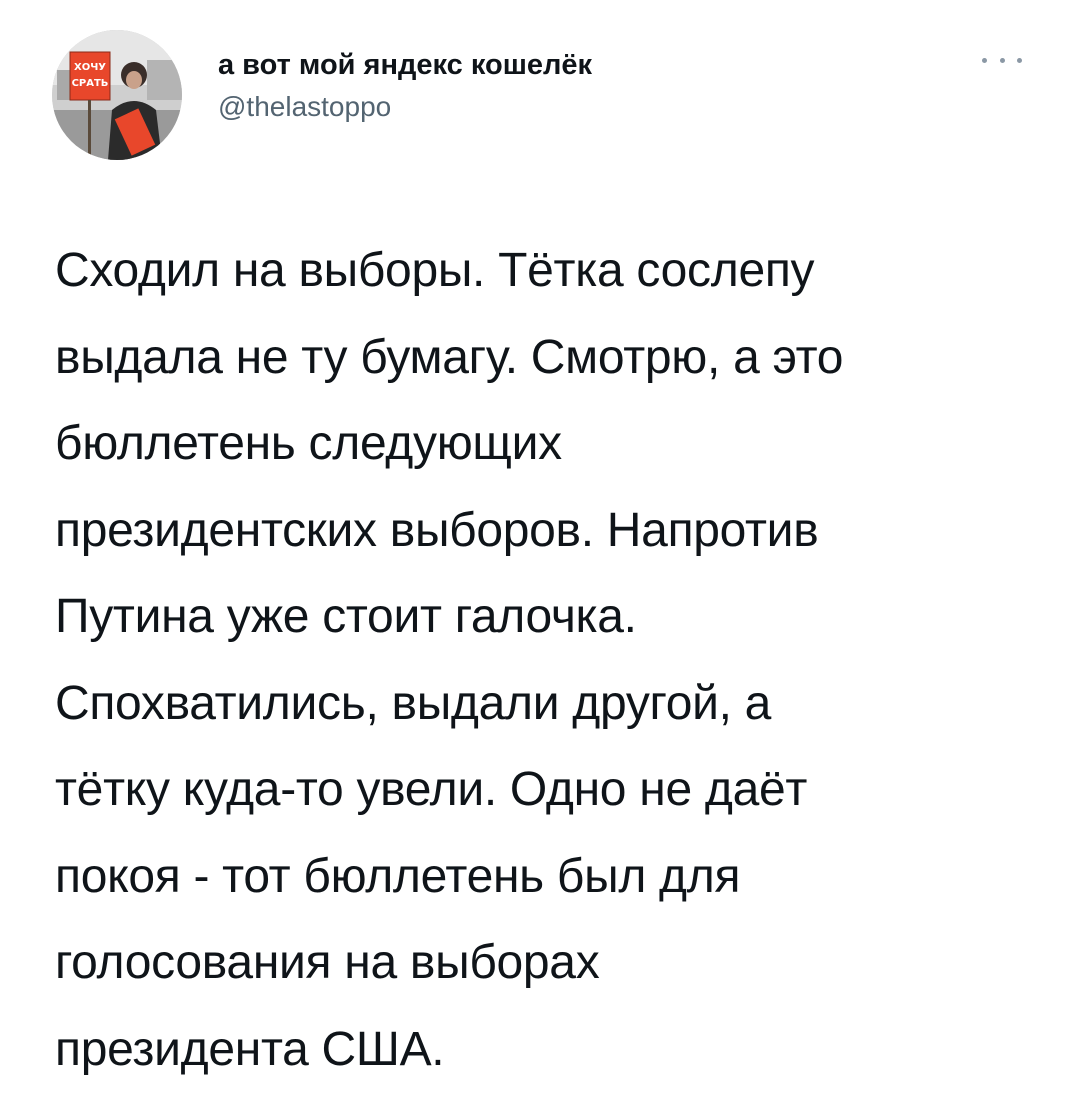 The width and height of the screenshot is (1082, 1093). What do you see at coordinates (90, 67) in the screenshot?
I see `sign-text-line-1: ХОЧУ` at bounding box center [90, 67].